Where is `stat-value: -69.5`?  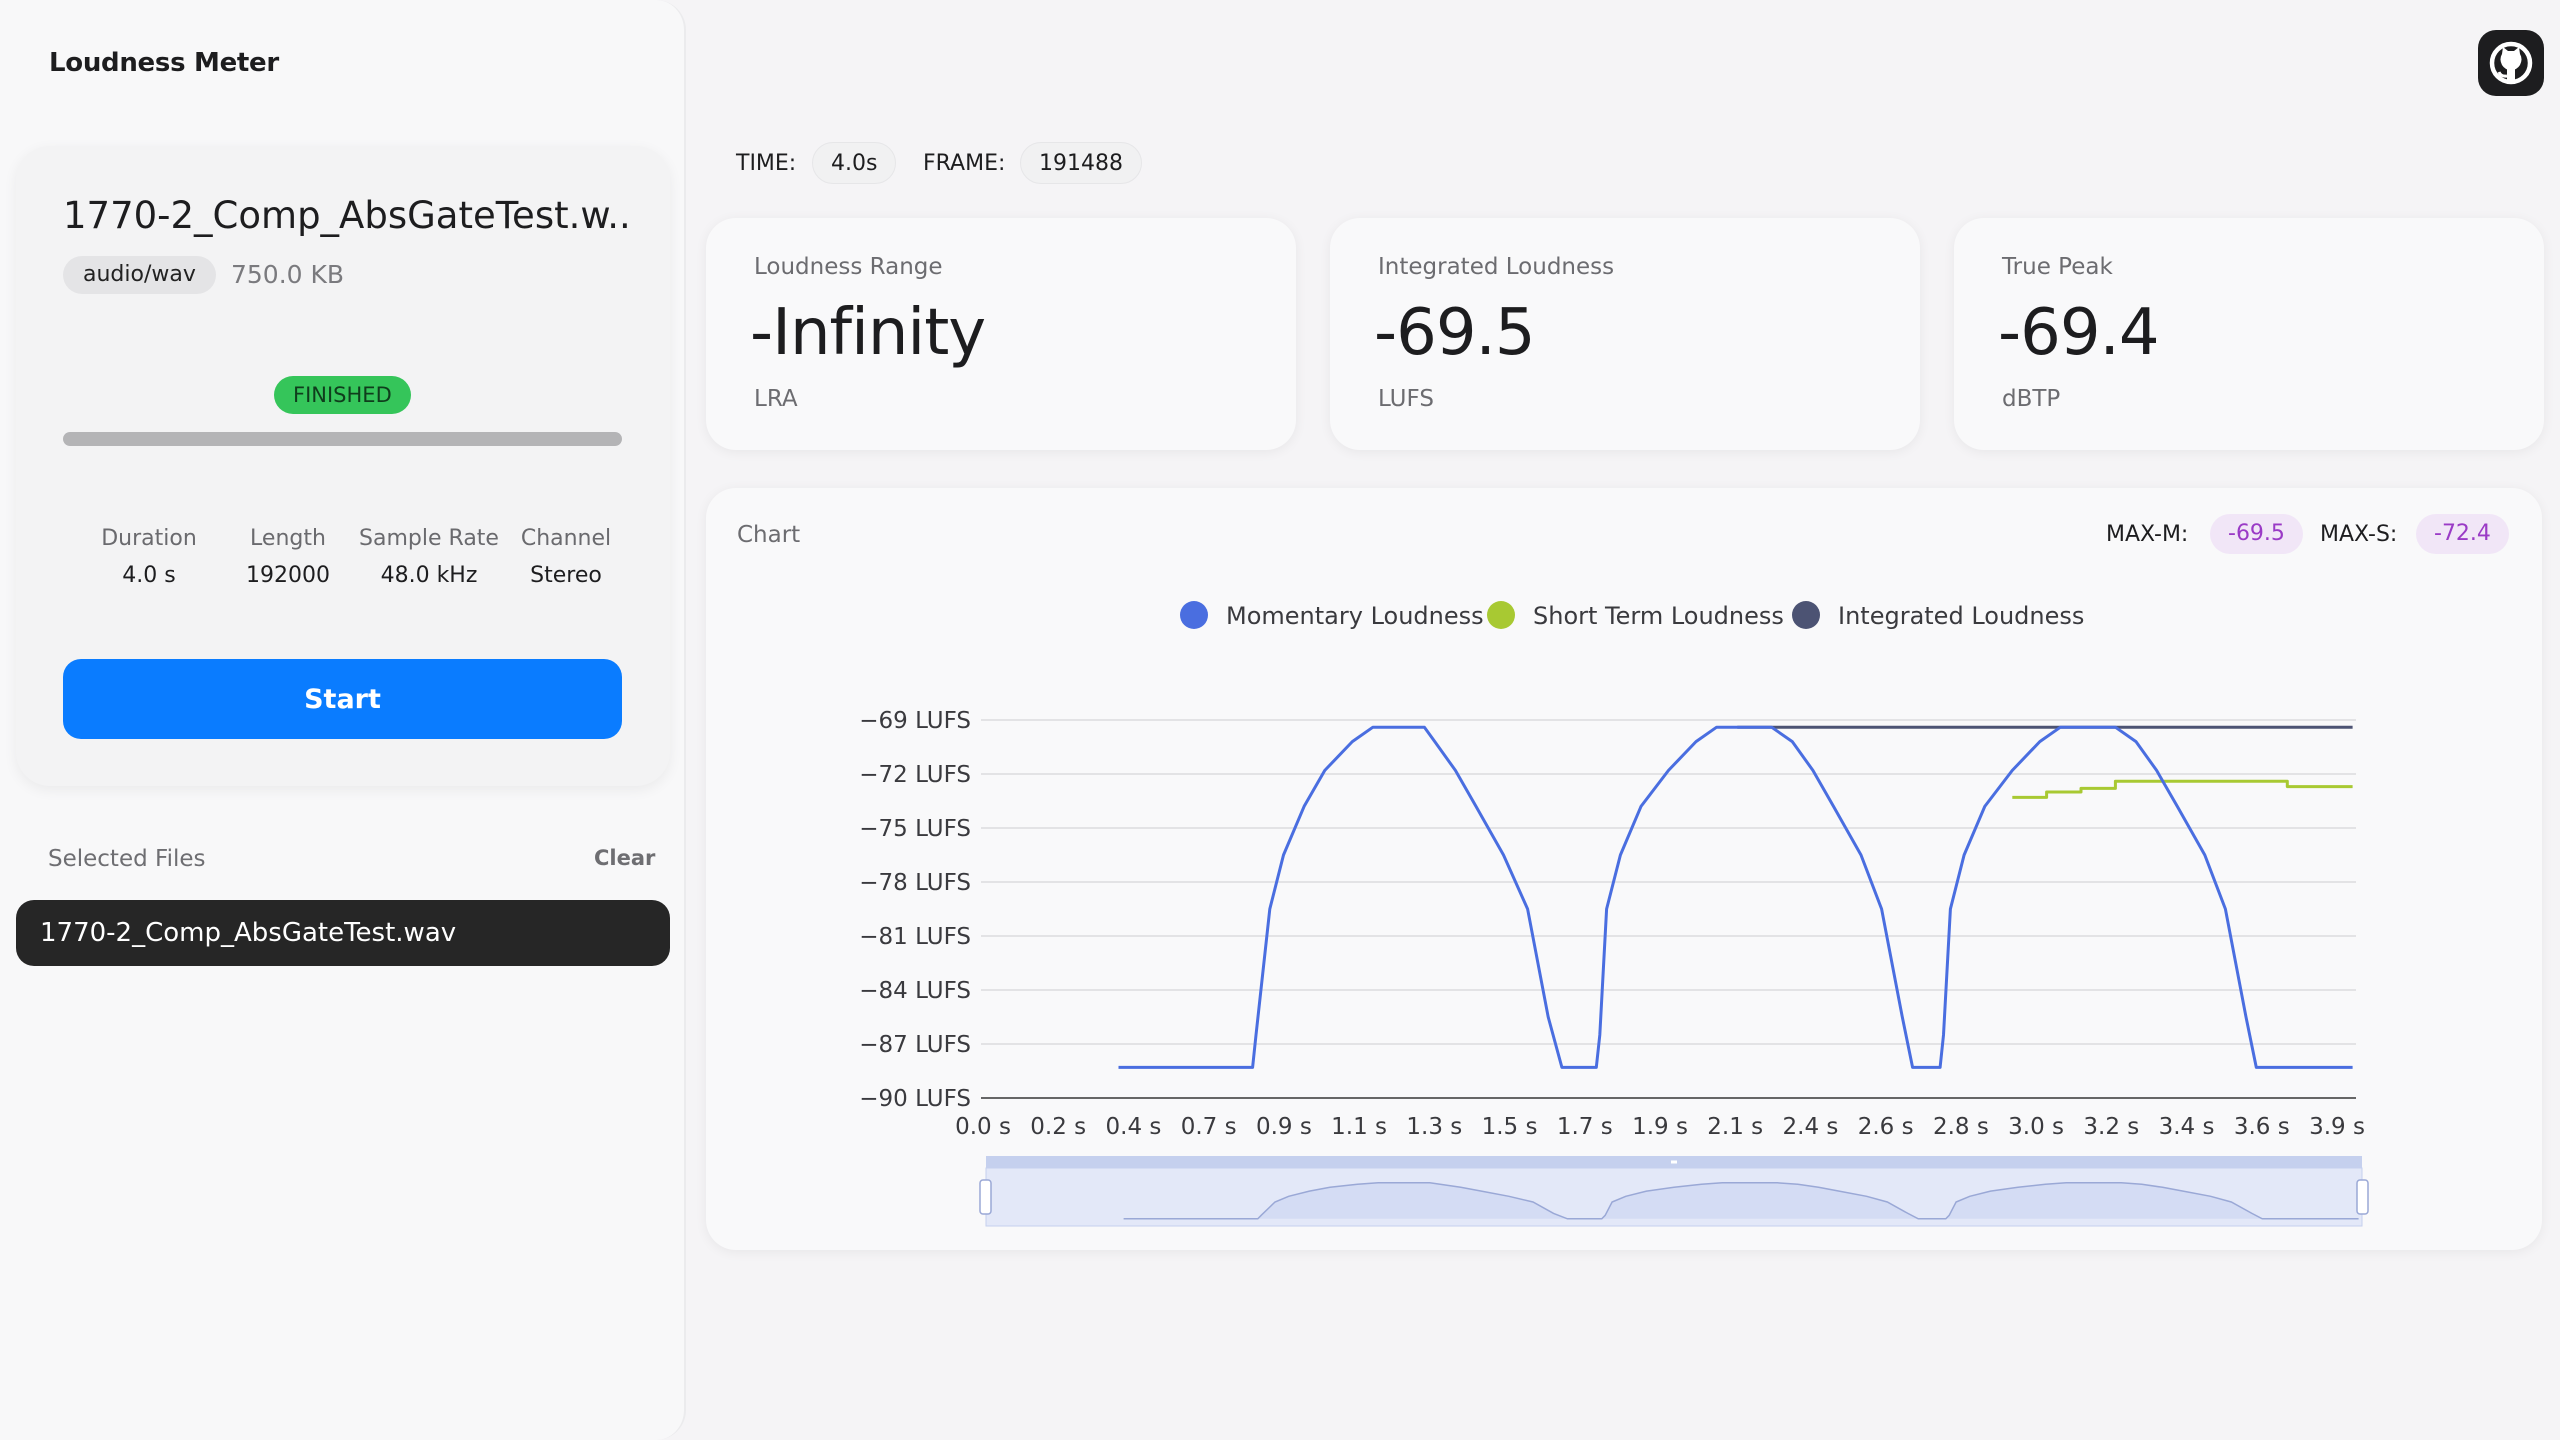
stat-value: -69.5 is located at coordinates (1455, 333).